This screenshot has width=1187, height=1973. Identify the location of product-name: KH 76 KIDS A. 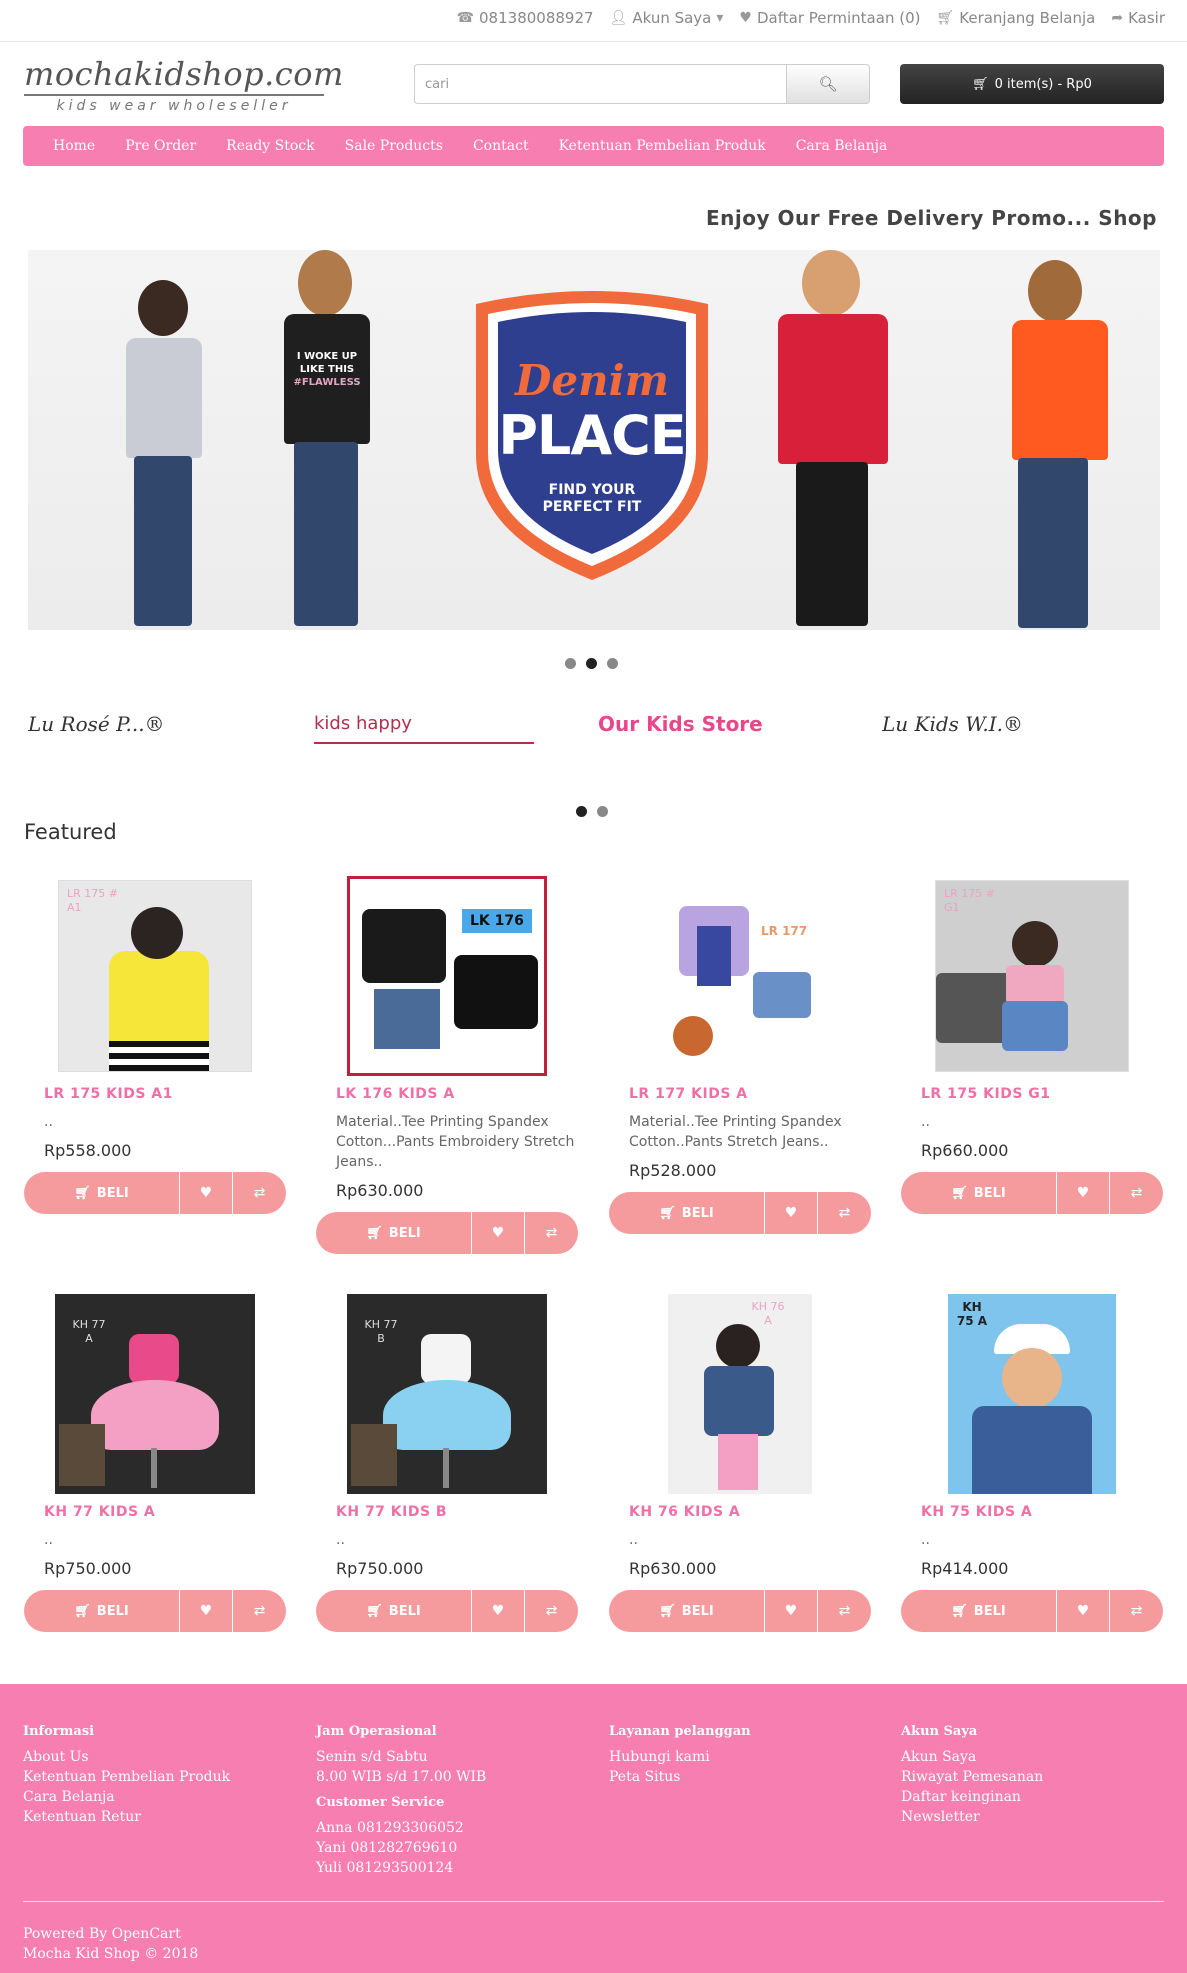
(684, 1512).